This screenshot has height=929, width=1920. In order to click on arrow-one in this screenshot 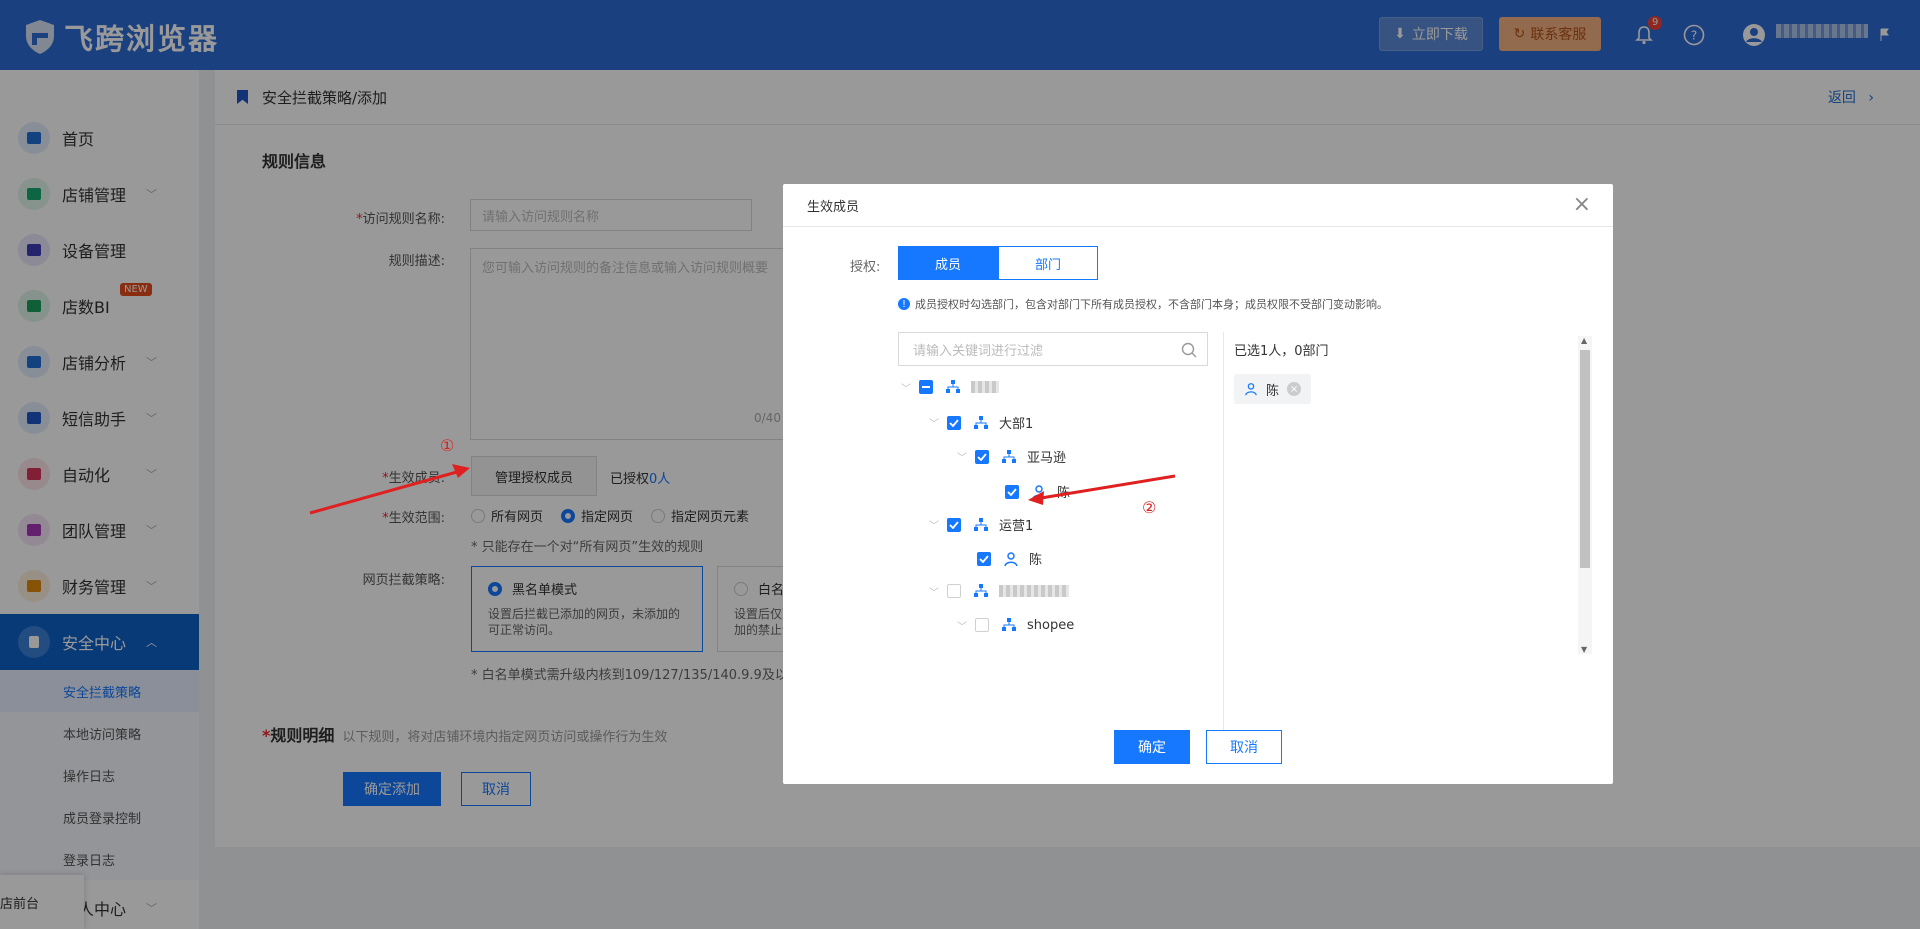, I will do `click(389, 489)`.